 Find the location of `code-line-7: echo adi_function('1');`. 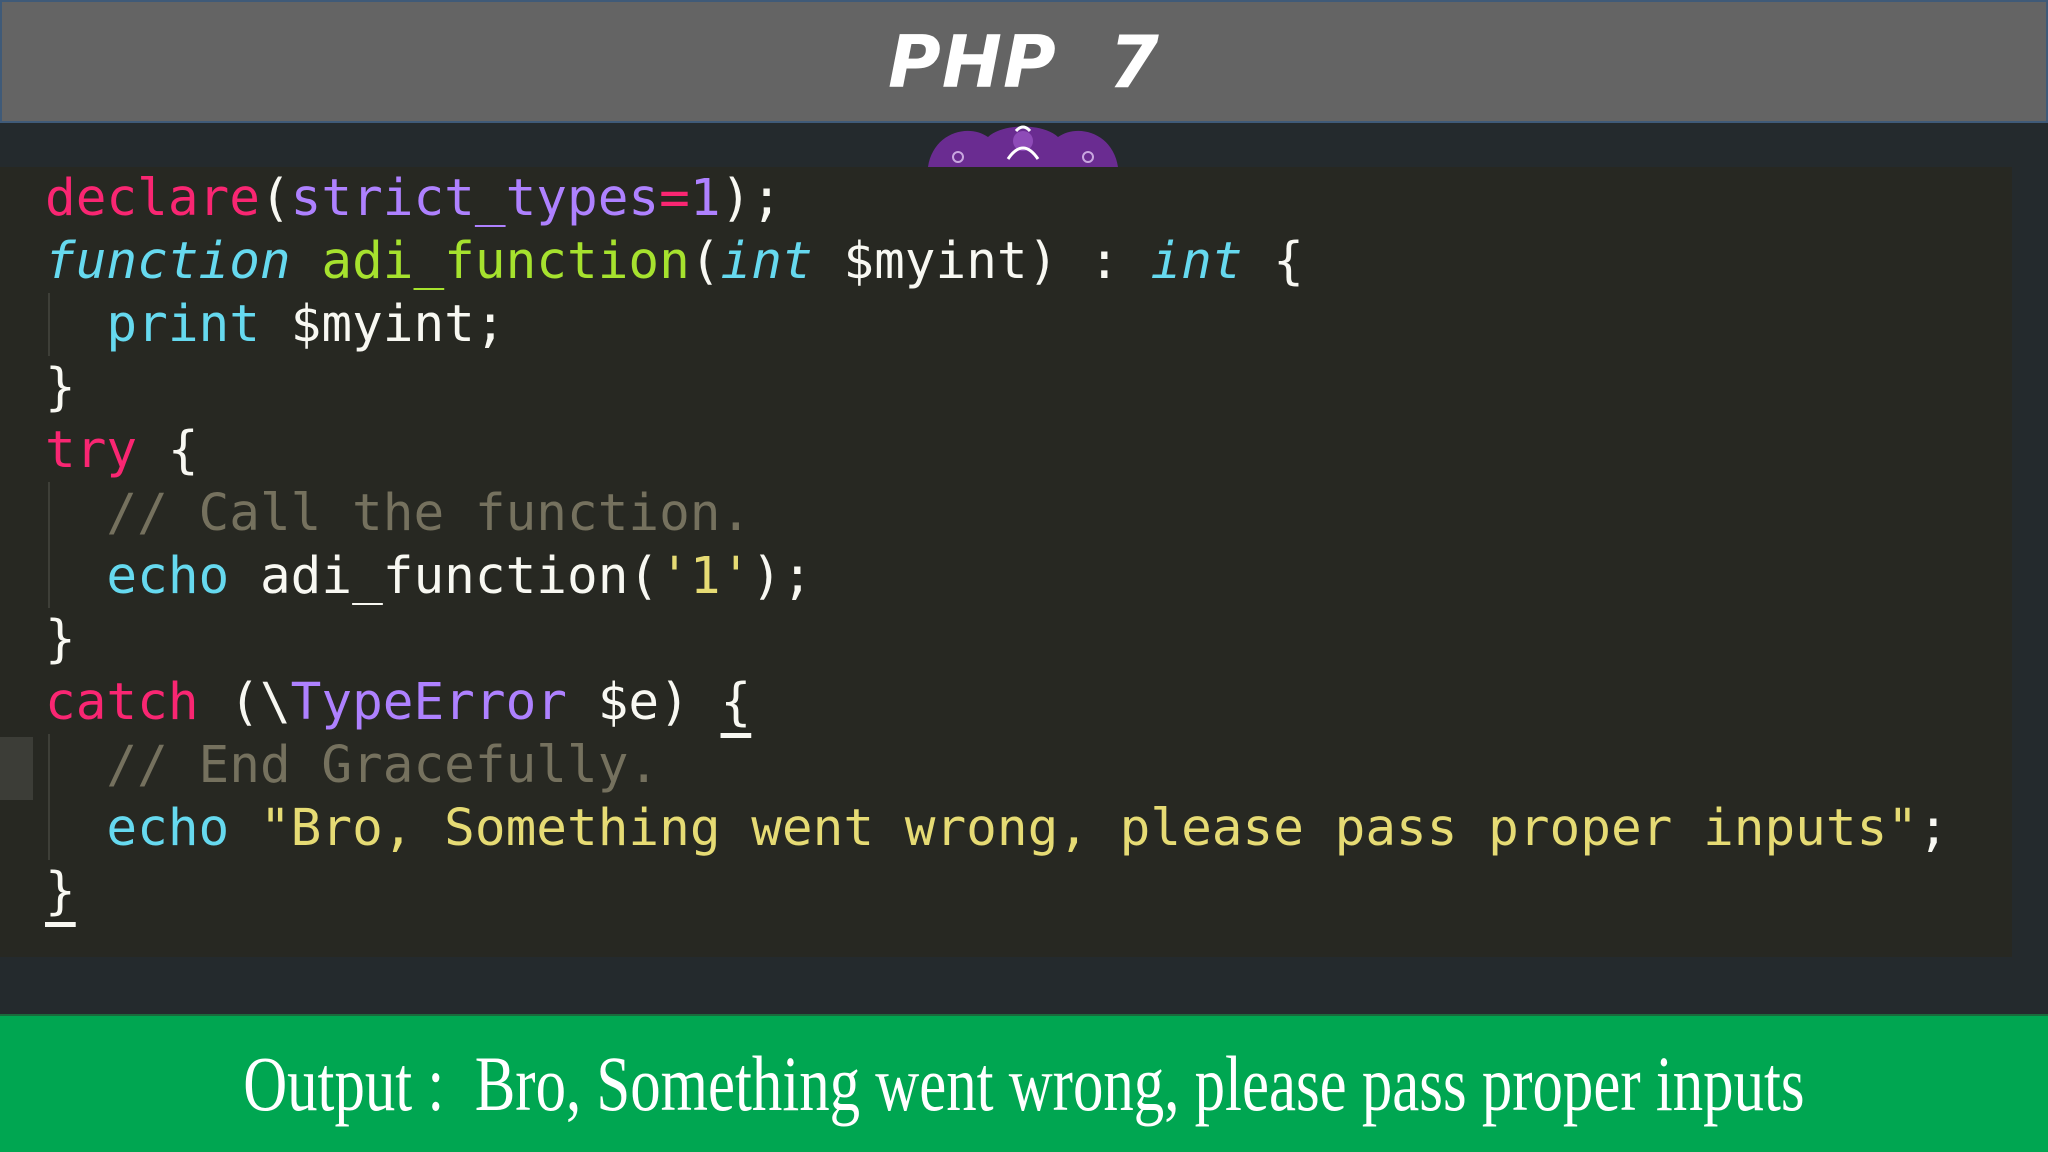

code-line-7: echo adi_function('1'); is located at coordinates (429, 576).